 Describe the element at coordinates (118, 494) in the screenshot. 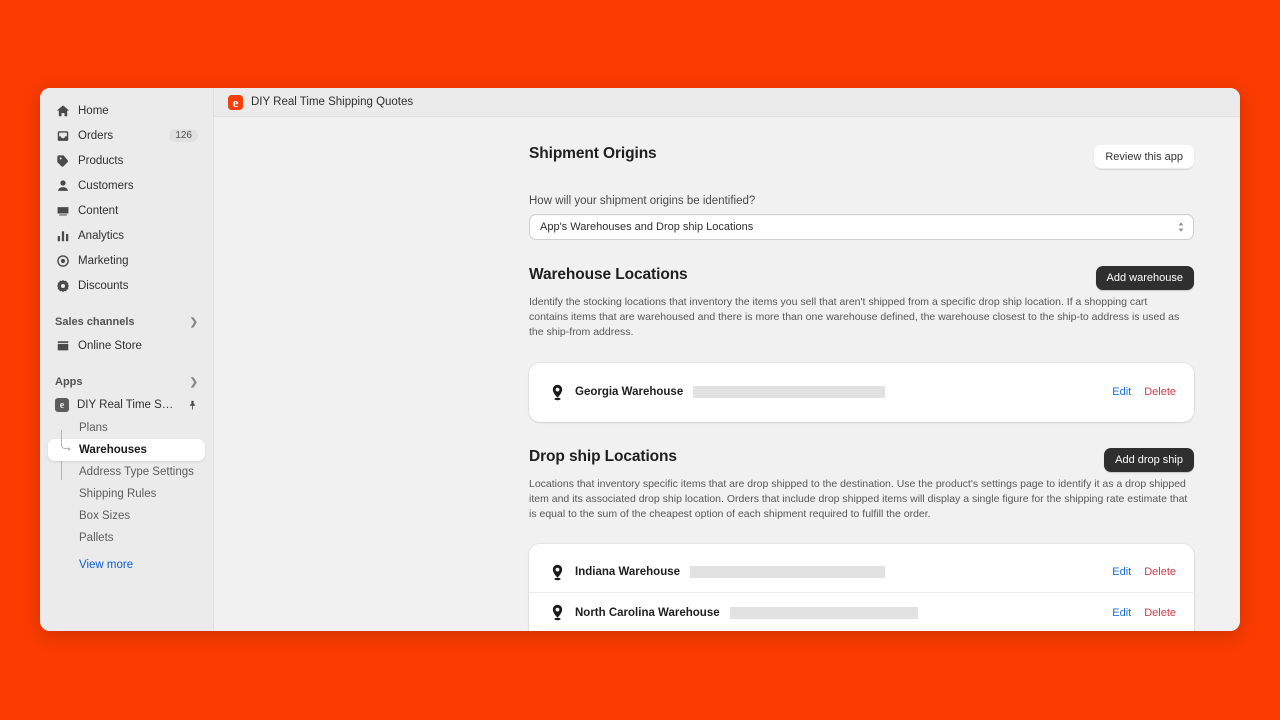

I see `sidebar-subitem-label: Shipping Rules` at that location.